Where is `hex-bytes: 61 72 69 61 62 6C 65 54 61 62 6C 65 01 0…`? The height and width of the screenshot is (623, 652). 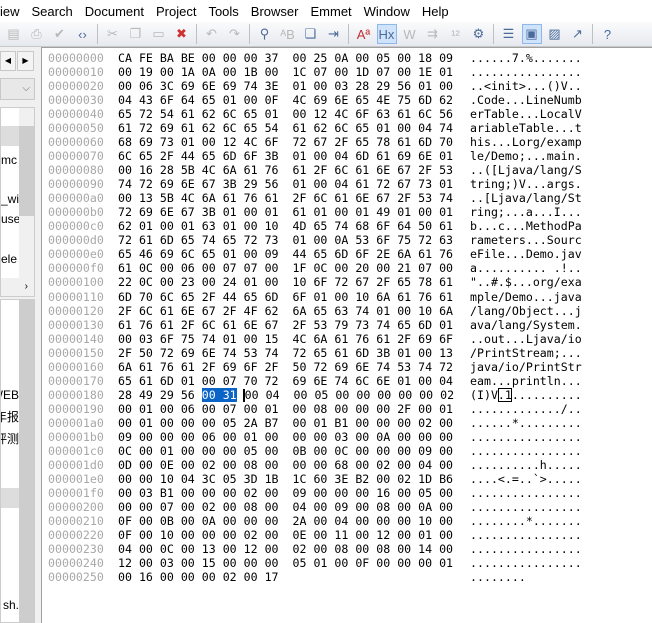 hex-bytes: 61 72 69 61 62 6C 65 54 61 62 6C 65 01 0… is located at coordinates (285, 128).